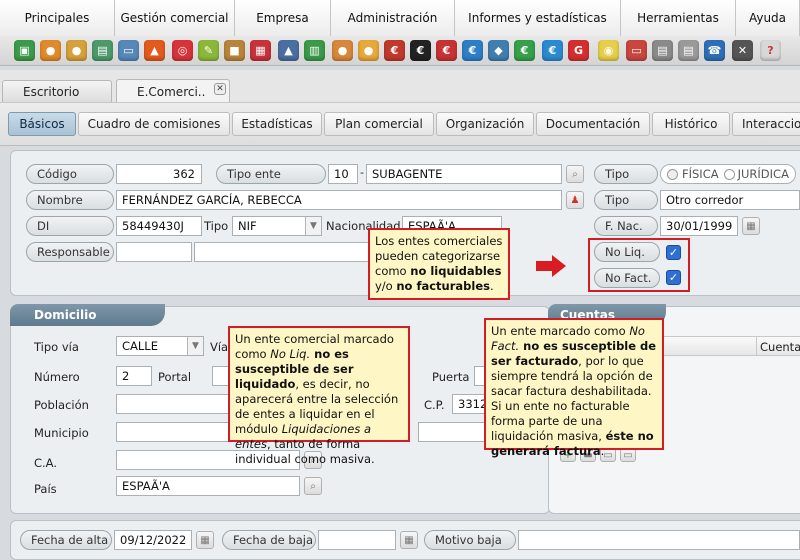  What do you see at coordinates (578, 50) in the screenshot?
I see `g-icon: G` at bounding box center [578, 50].